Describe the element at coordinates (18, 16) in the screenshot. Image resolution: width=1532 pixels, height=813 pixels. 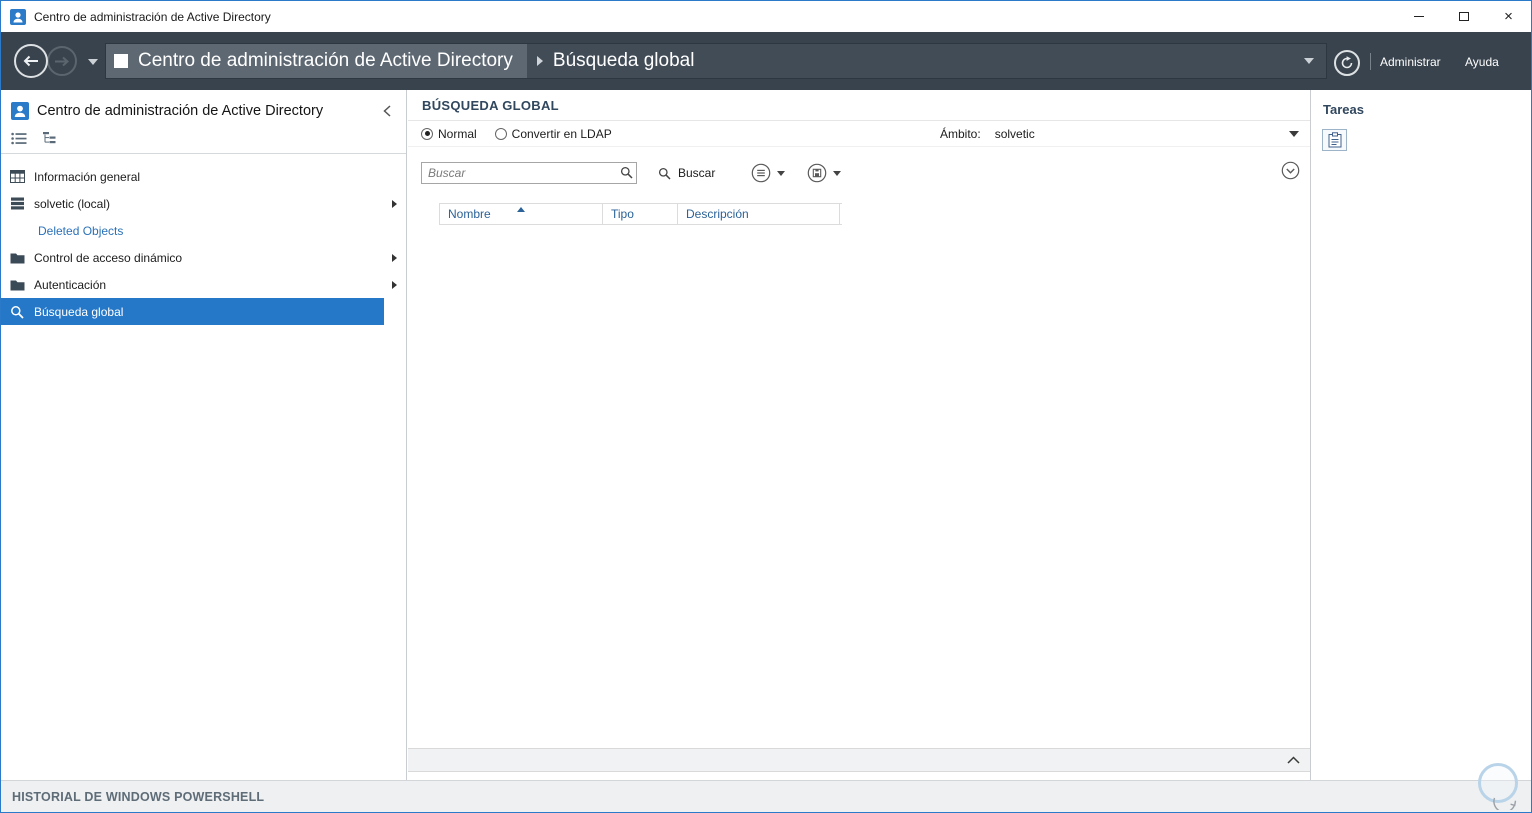
I see `app-icon` at that location.